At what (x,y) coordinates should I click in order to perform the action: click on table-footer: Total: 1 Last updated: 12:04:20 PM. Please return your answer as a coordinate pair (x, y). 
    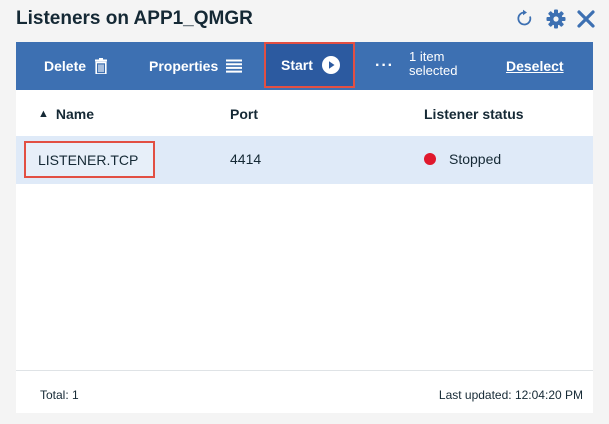
    Looking at the image, I should click on (304, 391).